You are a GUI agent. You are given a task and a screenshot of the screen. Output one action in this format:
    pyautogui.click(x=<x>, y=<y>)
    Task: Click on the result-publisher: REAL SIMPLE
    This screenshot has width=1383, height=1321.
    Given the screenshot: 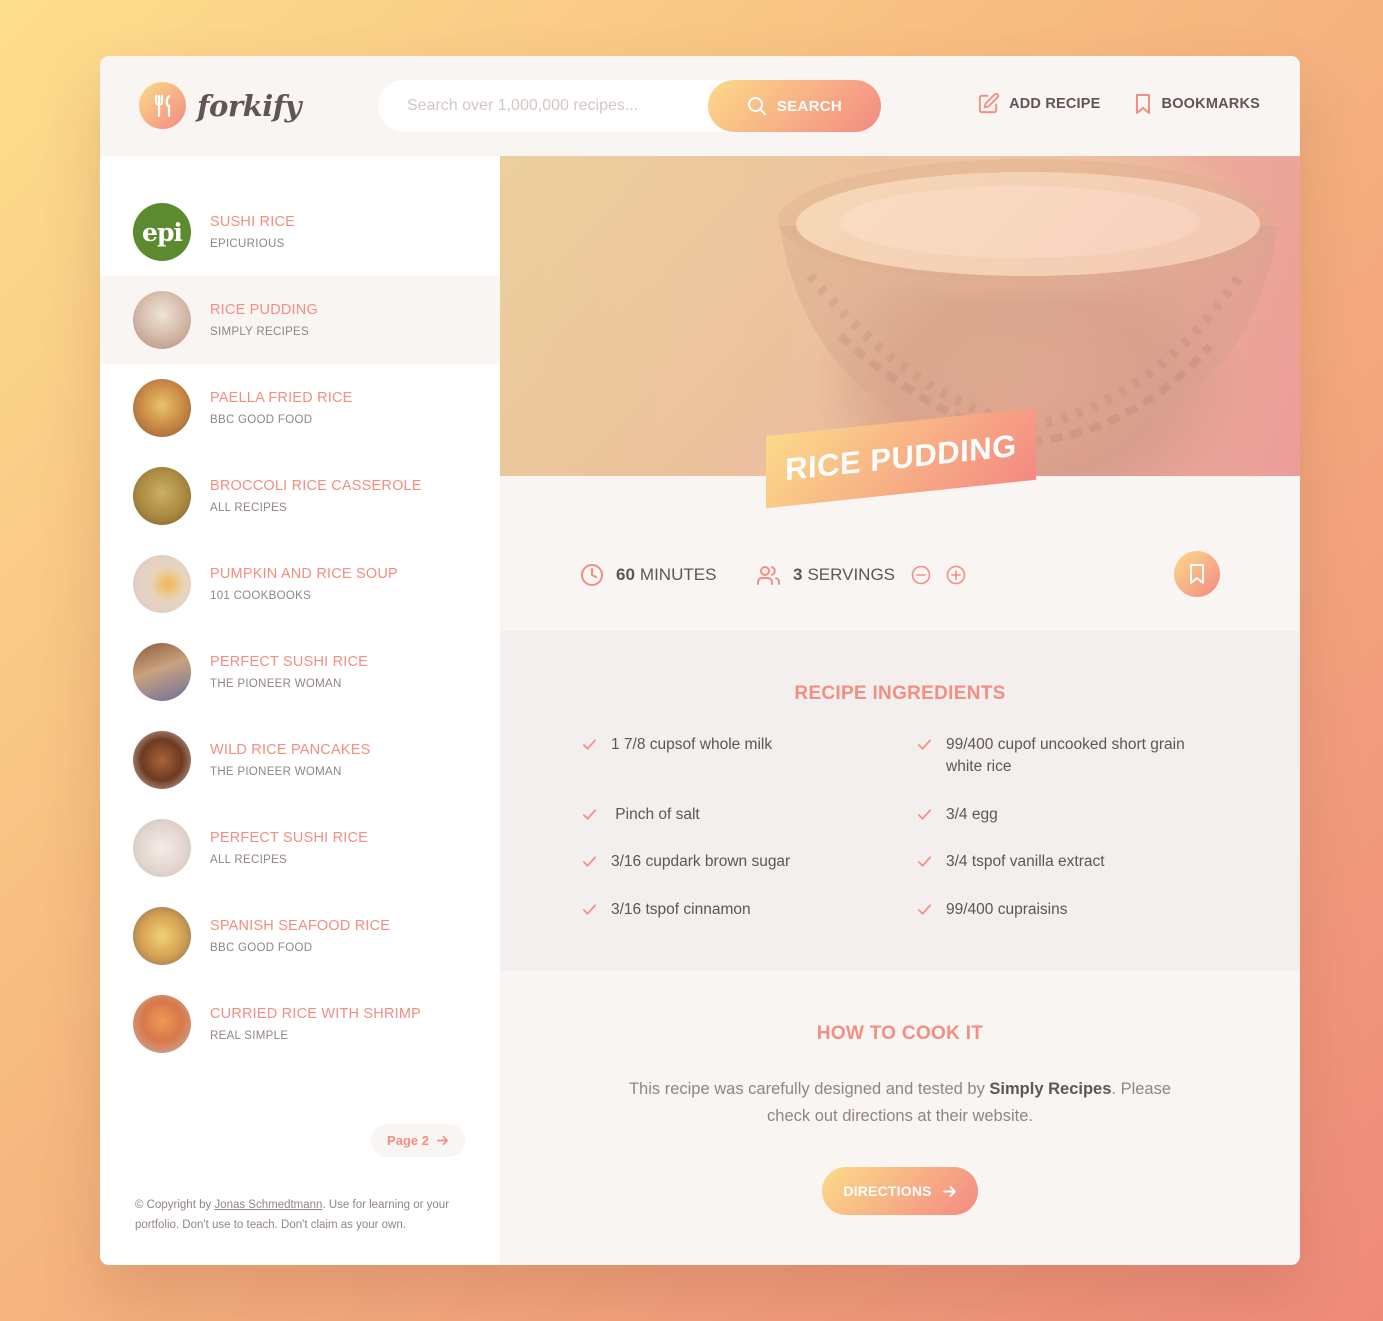 What is the action you would take?
    pyautogui.click(x=249, y=1036)
    